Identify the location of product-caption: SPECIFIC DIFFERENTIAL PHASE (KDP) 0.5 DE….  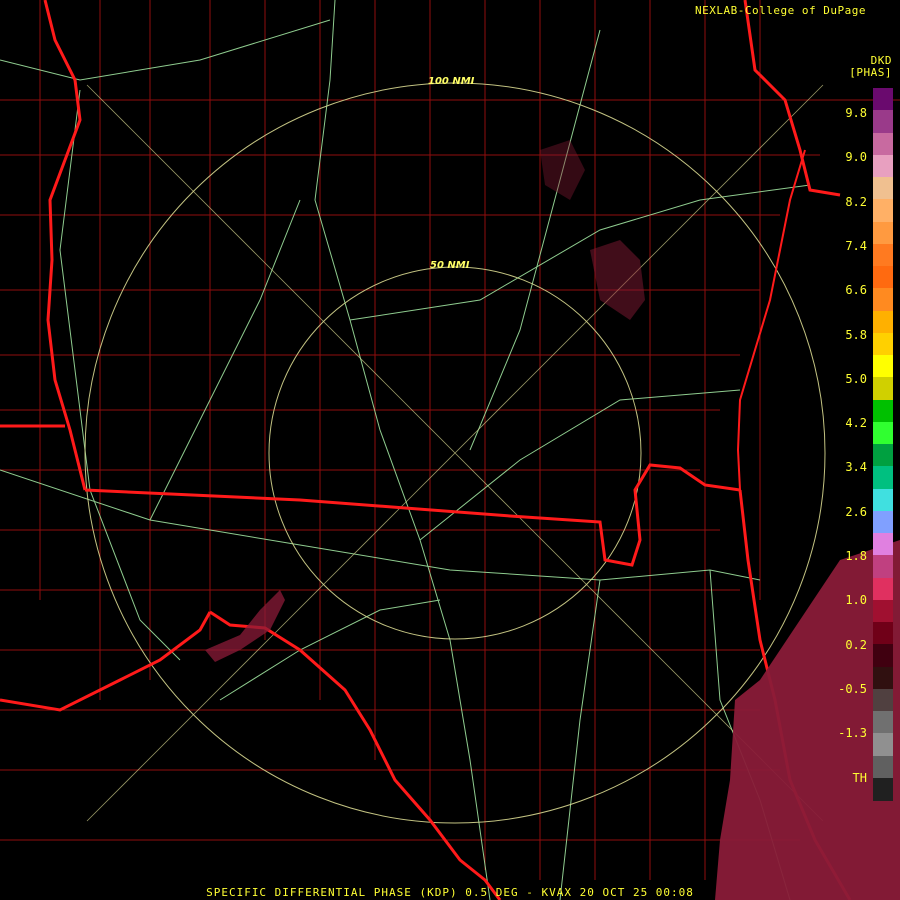
(450, 892).